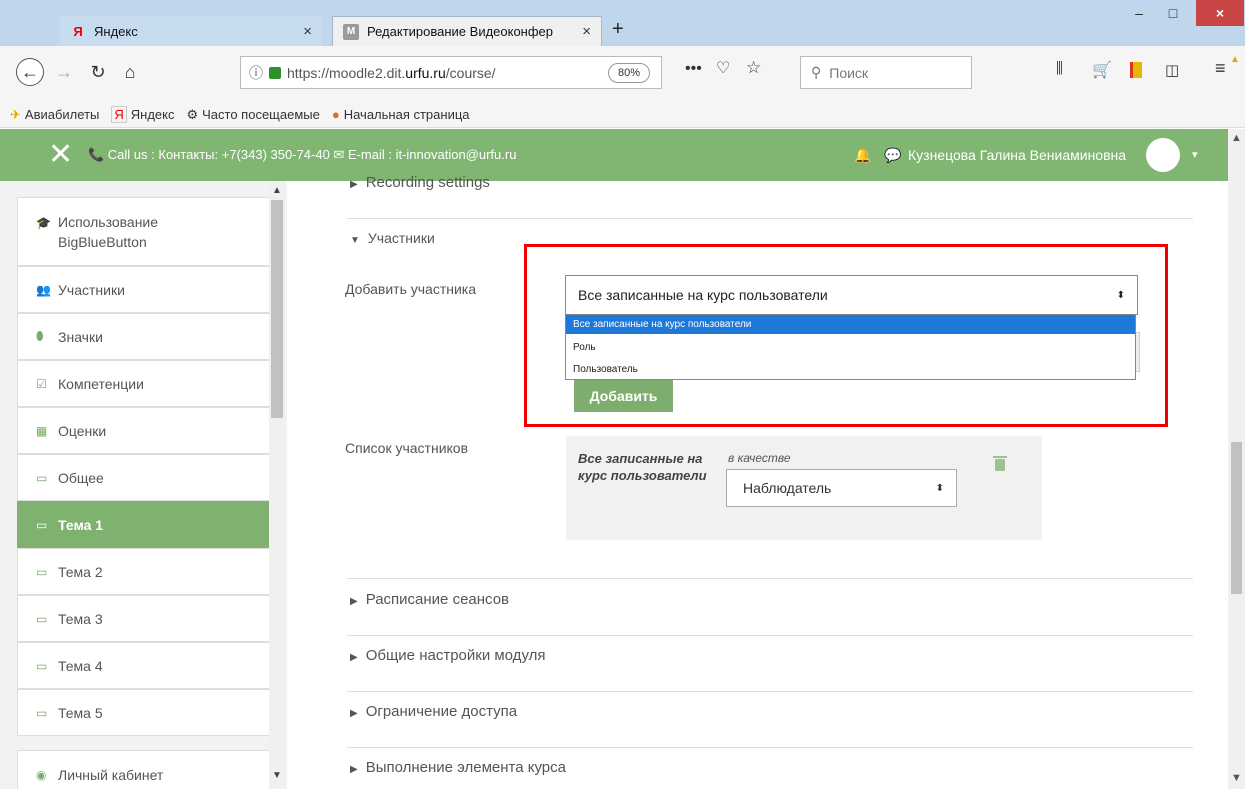 The height and width of the screenshot is (789, 1245). I want to click on tab-label: Редактирование Видеоконфер, so click(460, 31).